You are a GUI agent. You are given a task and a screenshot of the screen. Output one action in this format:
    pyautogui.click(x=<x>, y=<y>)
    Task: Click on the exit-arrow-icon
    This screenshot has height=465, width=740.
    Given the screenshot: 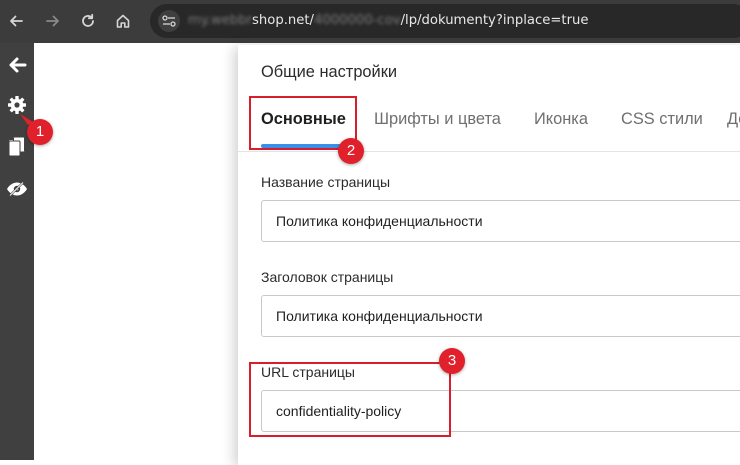 What is the action you would take?
    pyautogui.click(x=17, y=65)
    